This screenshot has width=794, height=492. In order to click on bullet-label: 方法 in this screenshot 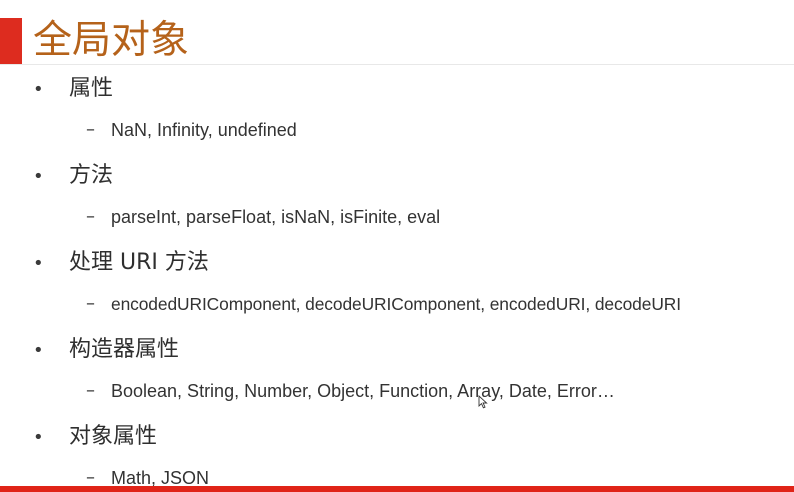, I will do `click(91, 175)`.